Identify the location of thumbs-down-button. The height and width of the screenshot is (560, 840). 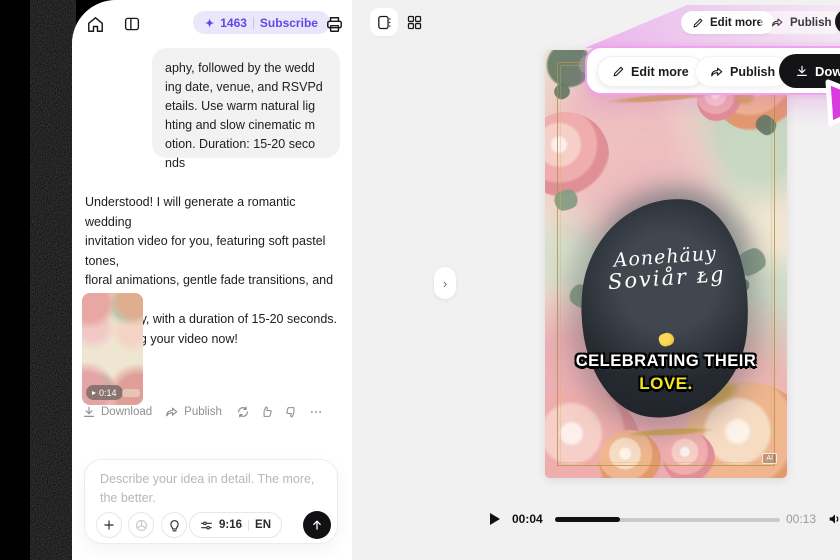
(291, 412).